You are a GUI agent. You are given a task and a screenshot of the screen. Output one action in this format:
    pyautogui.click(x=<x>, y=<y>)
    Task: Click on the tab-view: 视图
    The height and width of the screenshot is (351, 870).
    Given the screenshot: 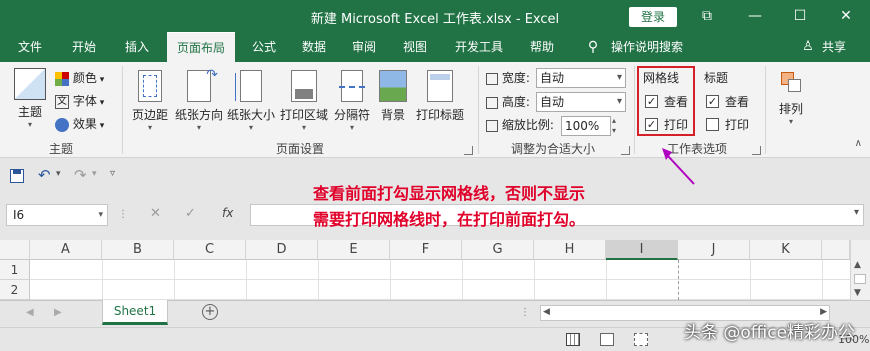 What is the action you would take?
    pyautogui.click(x=415, y=47)
    